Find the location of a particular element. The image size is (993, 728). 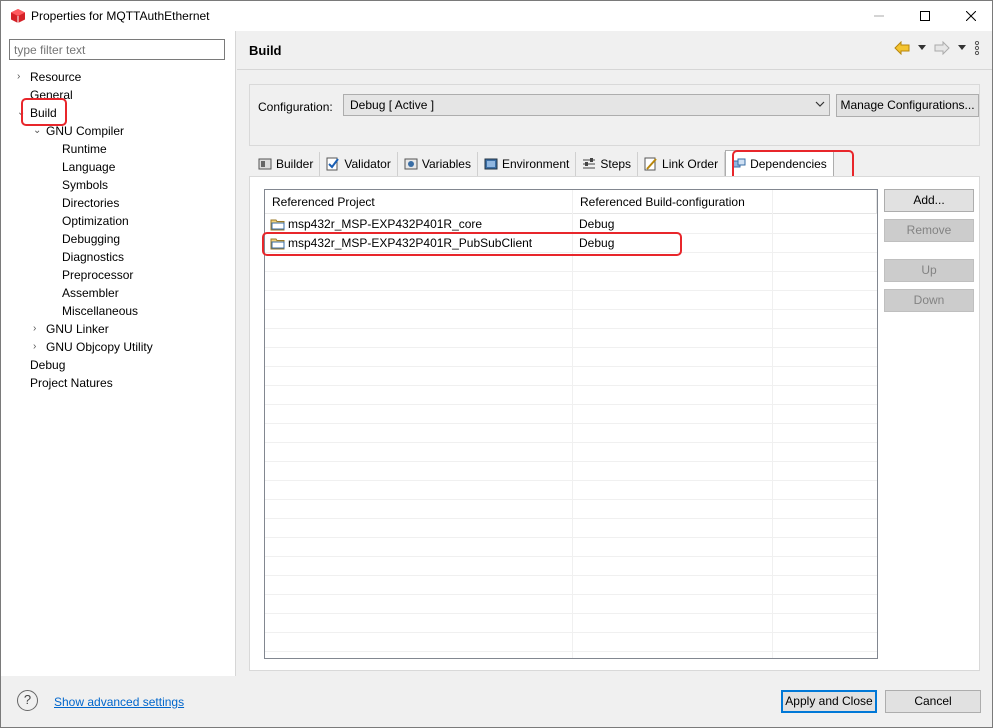

window-title: Properties for MQTTAuthEthernet is located at coordinates (120, 16).